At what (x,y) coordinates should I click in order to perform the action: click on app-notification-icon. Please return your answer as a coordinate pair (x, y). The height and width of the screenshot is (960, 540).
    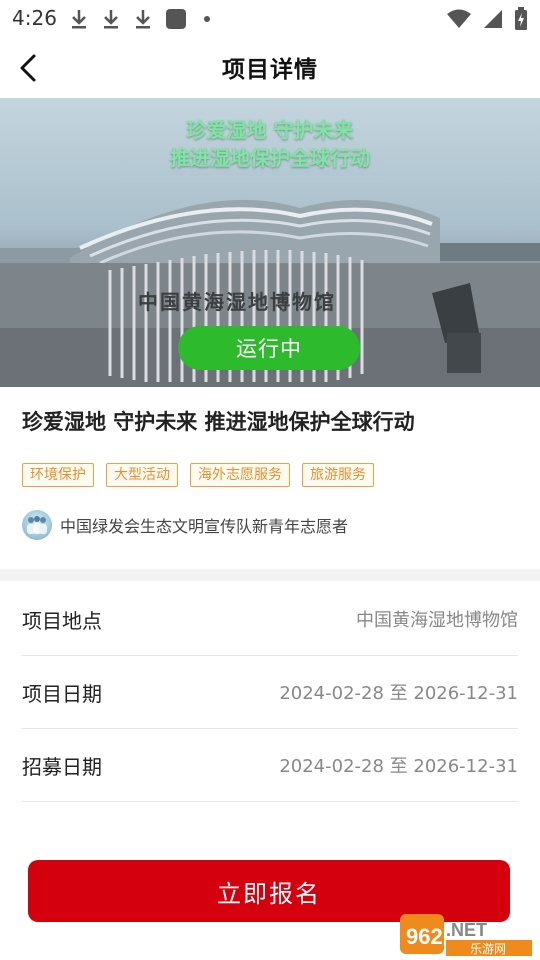
    Looking at the image, I should click on (176, 19).